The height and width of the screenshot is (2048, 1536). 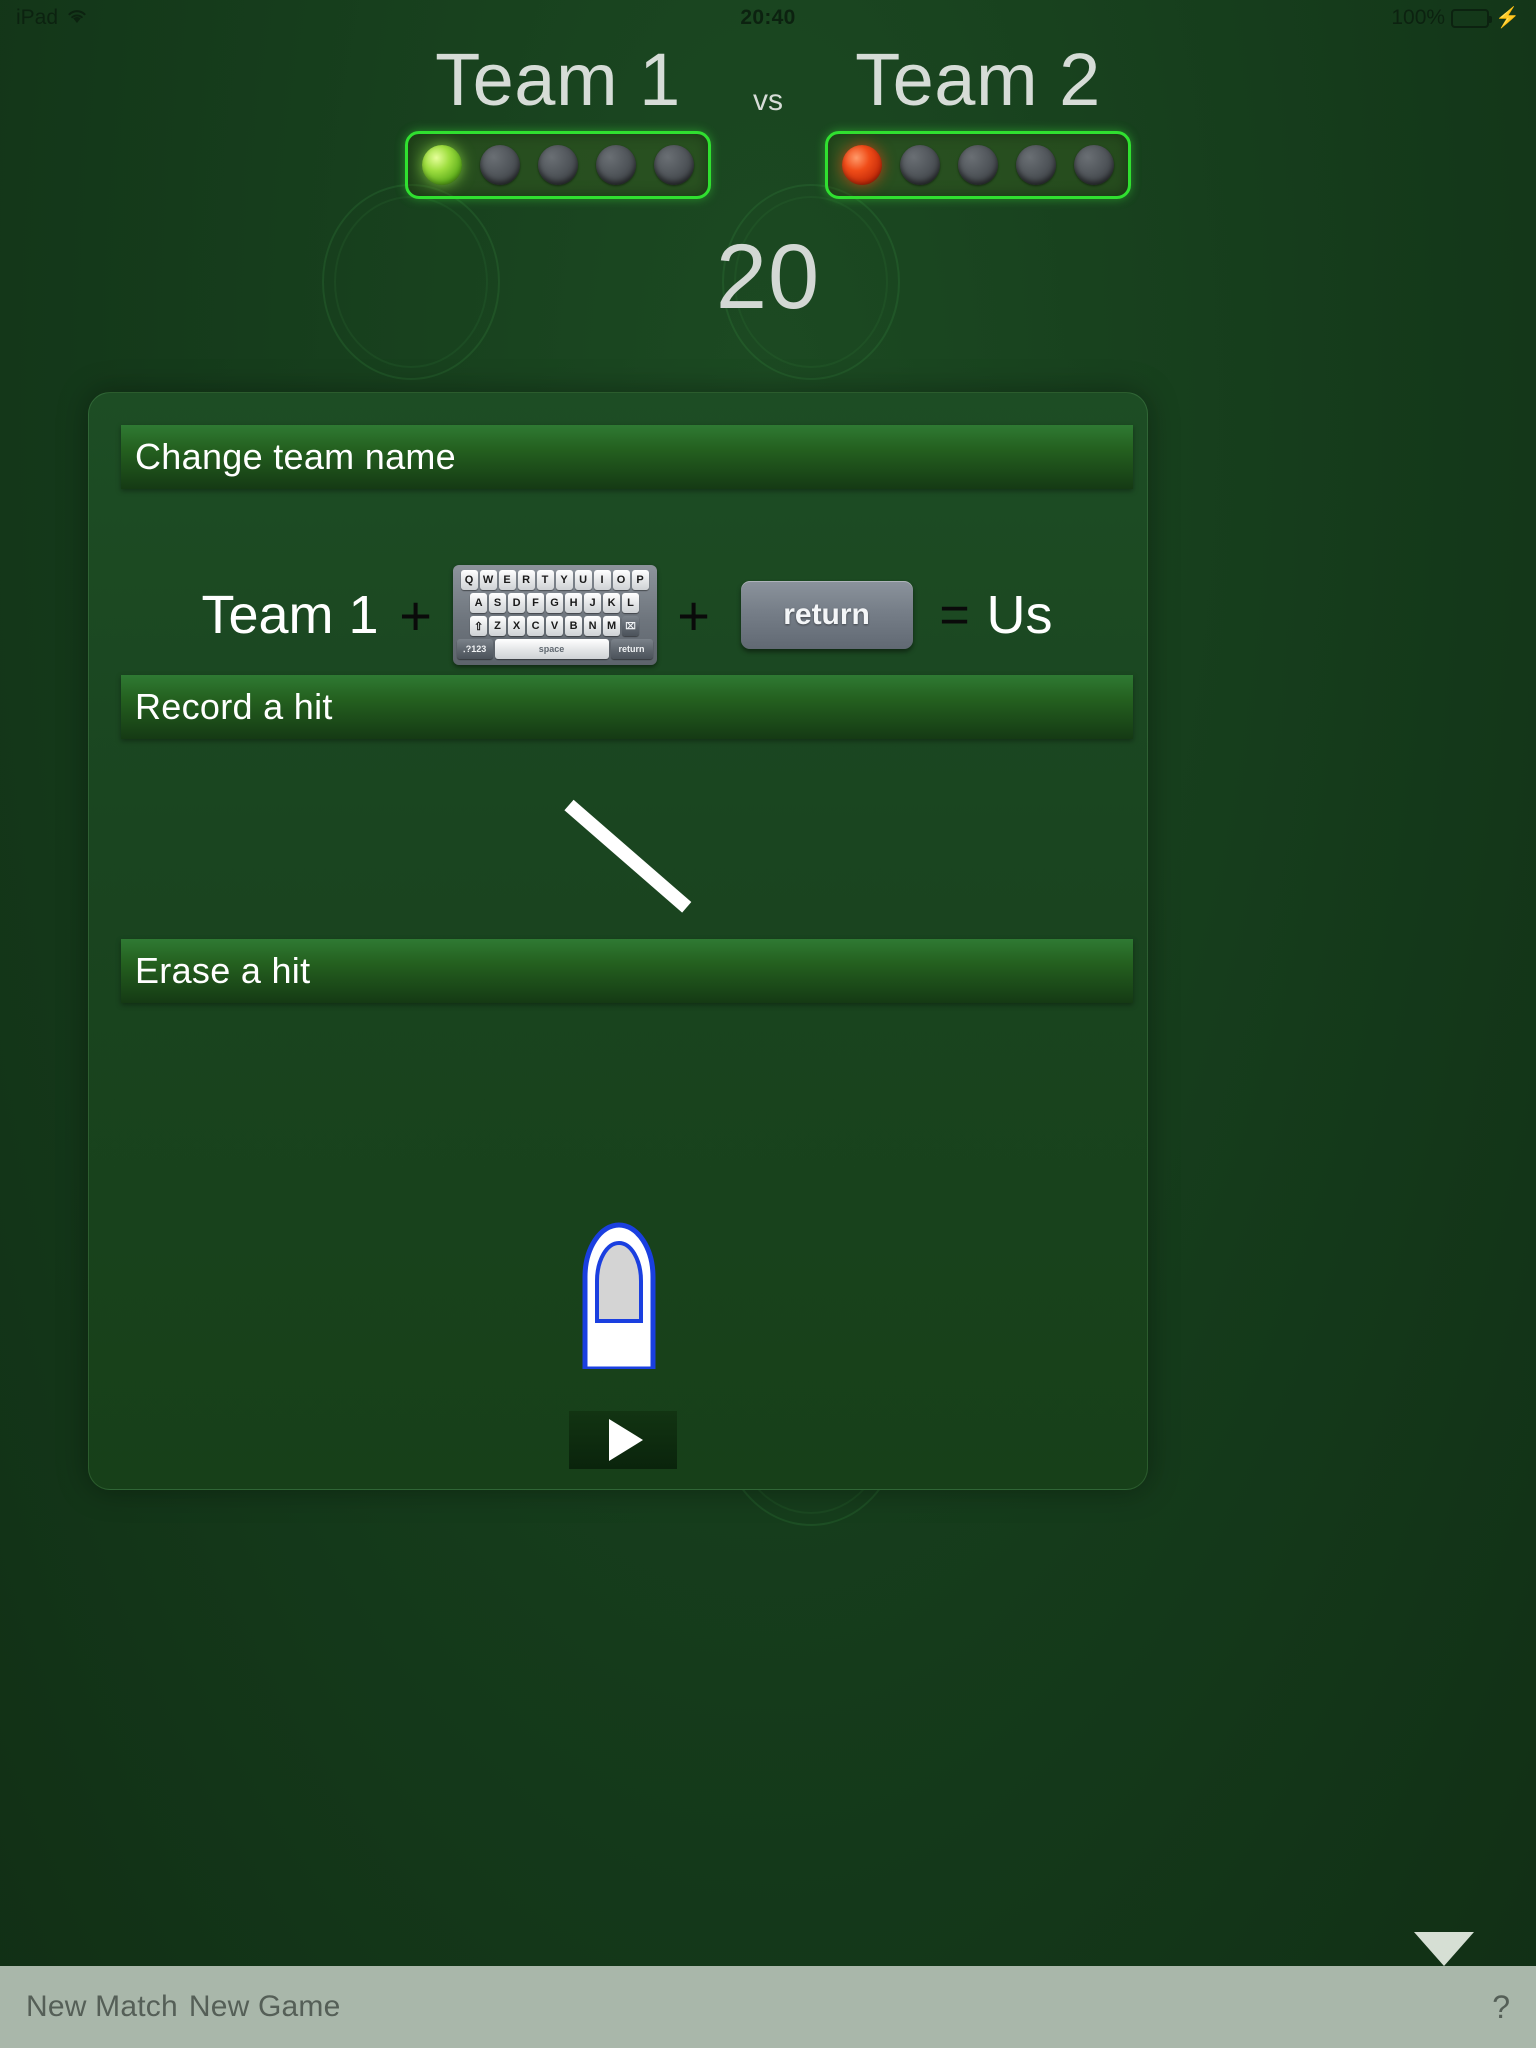 What do you see at coordinates (954, 615) in the screenshot?
I see `equation-equals: =` at bounding box center [954, 615].